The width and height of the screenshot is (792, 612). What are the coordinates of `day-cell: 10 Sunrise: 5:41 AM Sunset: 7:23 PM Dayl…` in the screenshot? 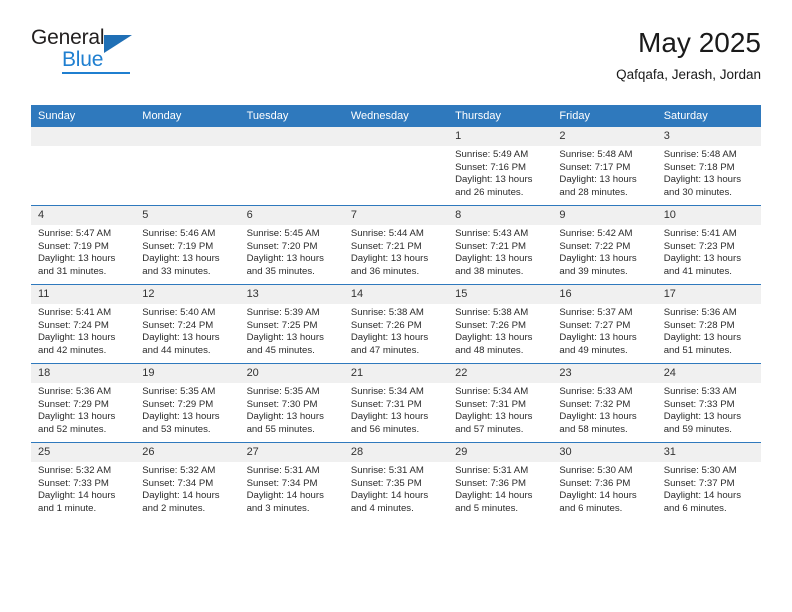 It's located at (708, 245).